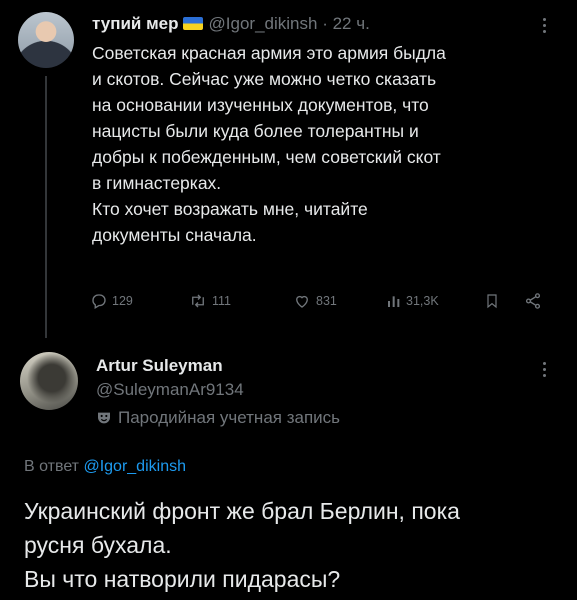 The image size is (577, 600). Describe the element at coordinates (351, 23) in the screenshot. I see `tweet-time: 22 ч.` at that location.